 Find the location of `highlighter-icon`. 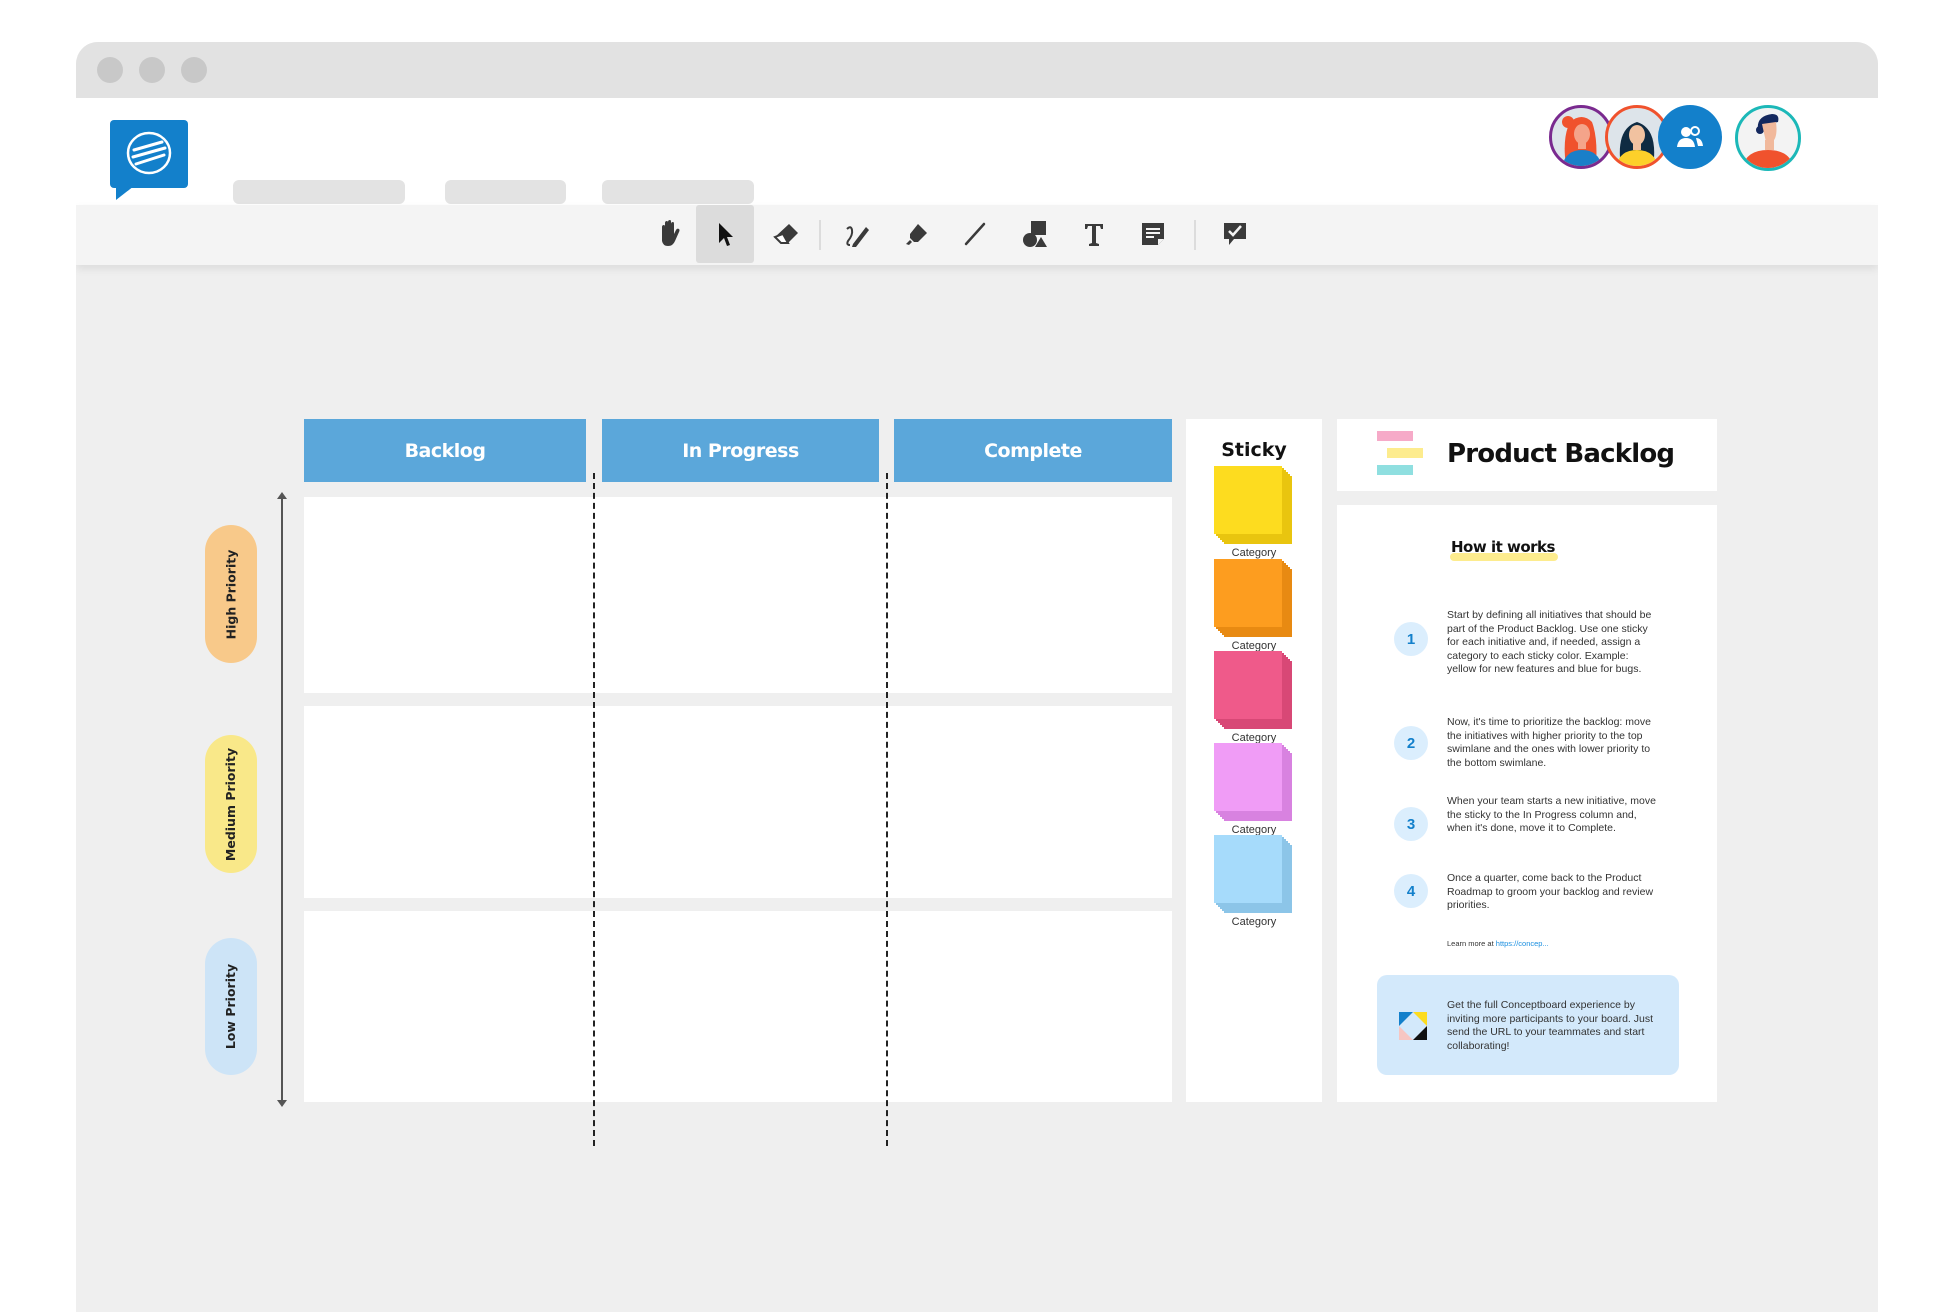

highlighter-icon is located at coordinates (916, 234).